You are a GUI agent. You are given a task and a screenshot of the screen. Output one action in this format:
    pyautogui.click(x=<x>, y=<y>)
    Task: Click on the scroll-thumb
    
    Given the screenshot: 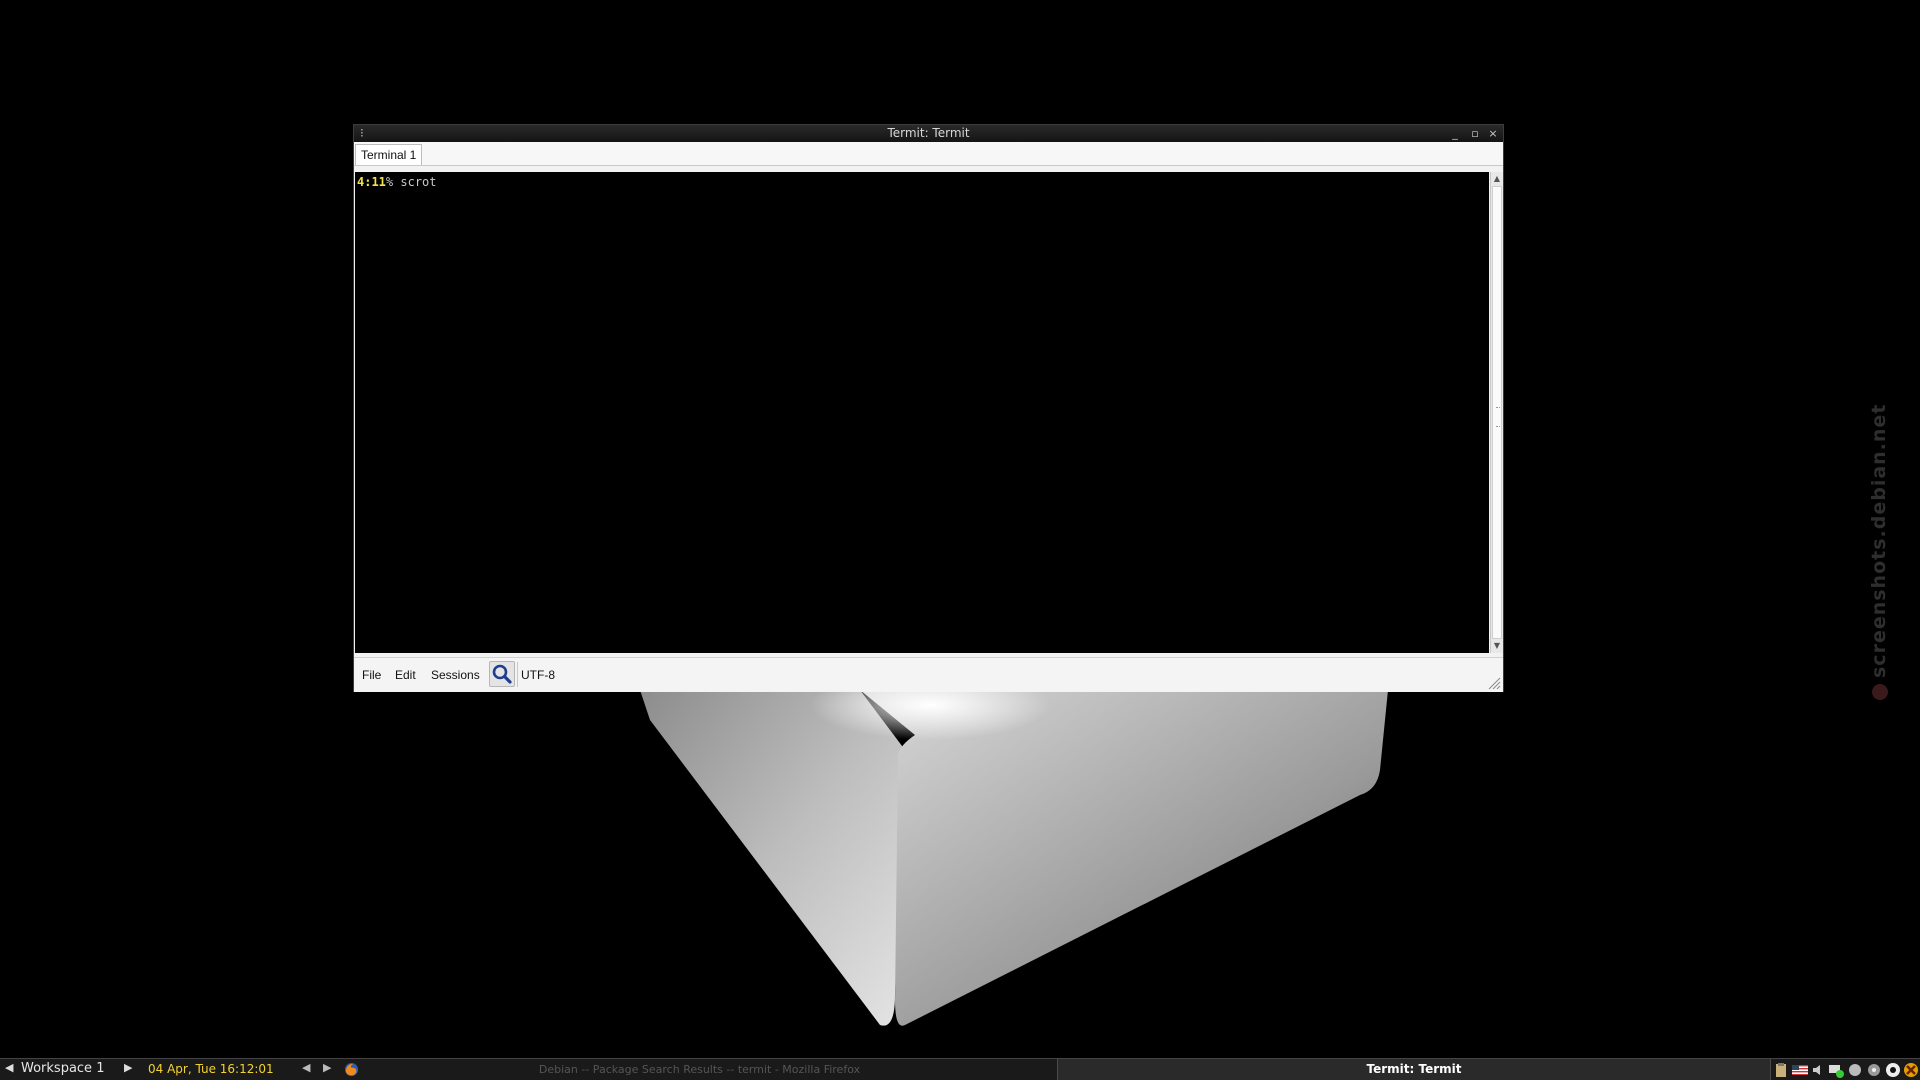 What is the action you would take?
    pyautogui.click(x=1497, y=412)
    